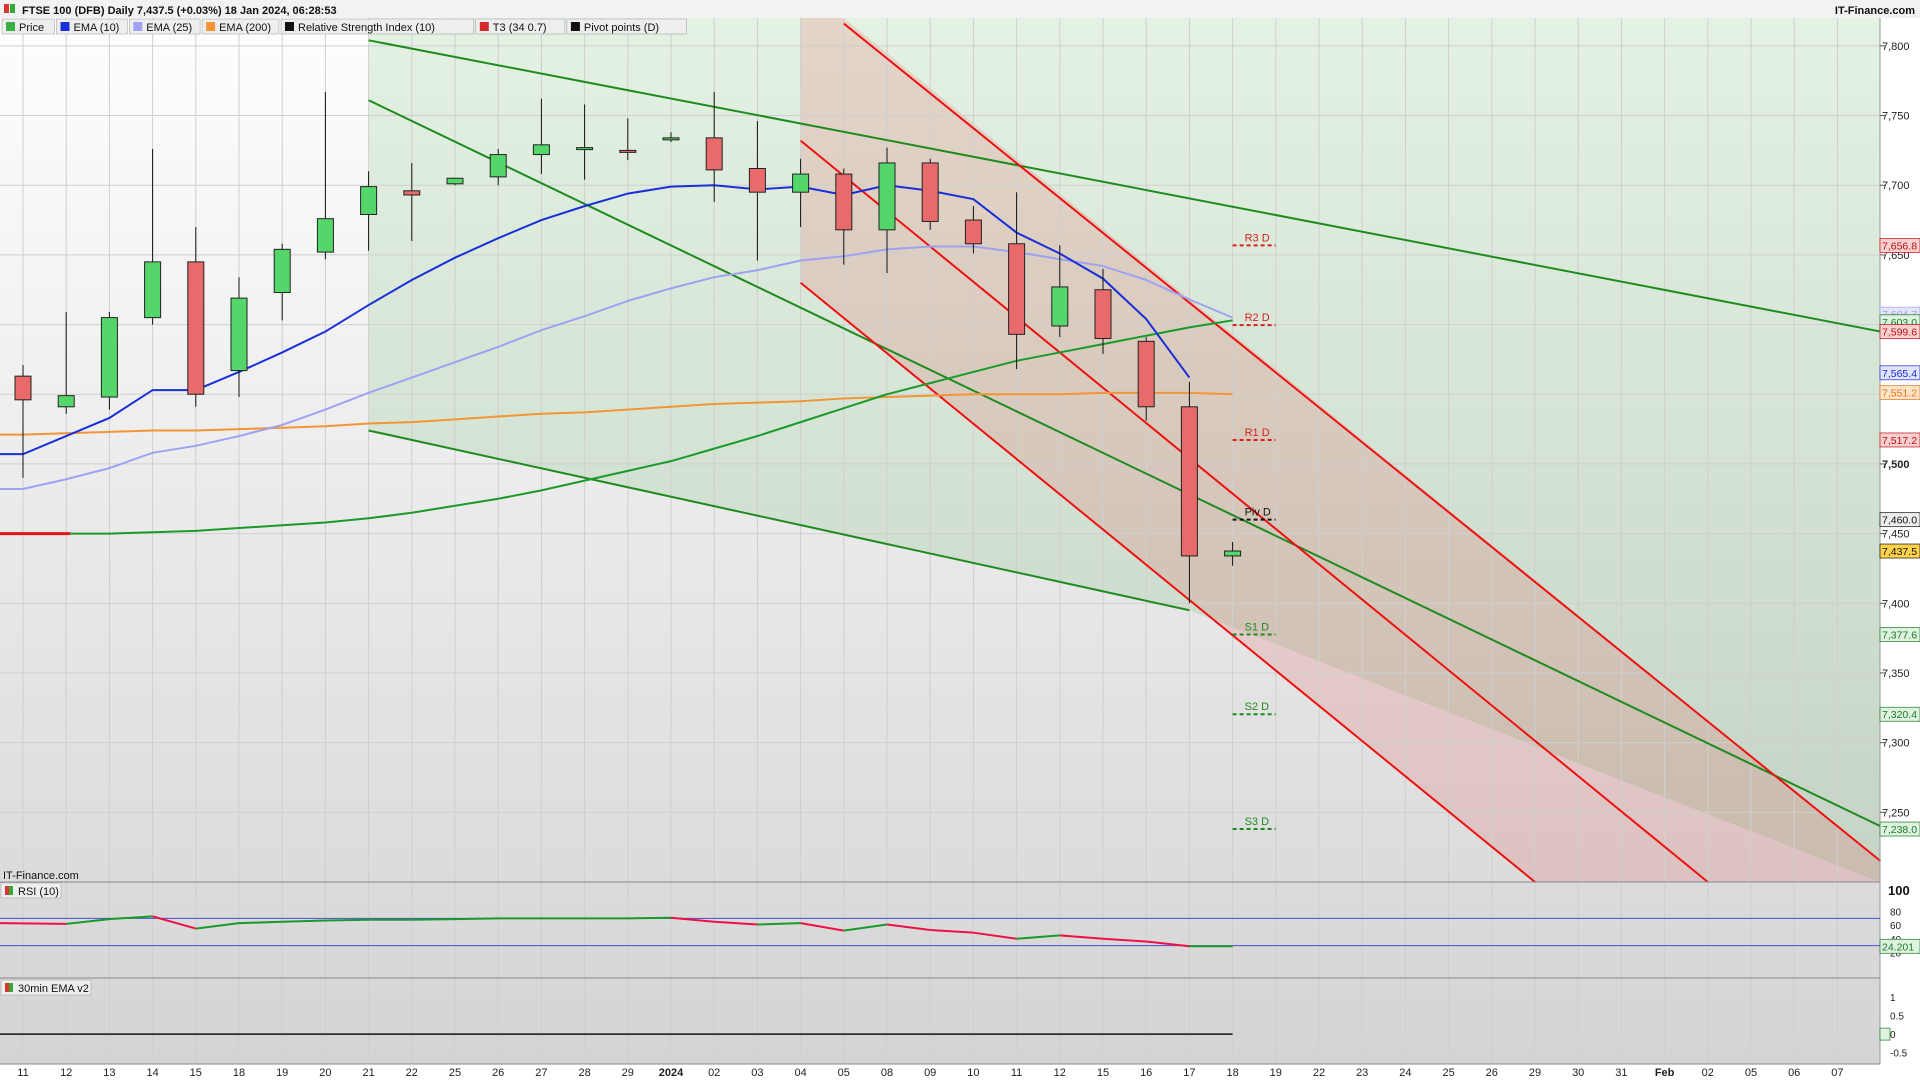  Describe the element at coordinates (1899, 552) in the screenshot. I see `price-tag-label: 7,437.5` at that location.